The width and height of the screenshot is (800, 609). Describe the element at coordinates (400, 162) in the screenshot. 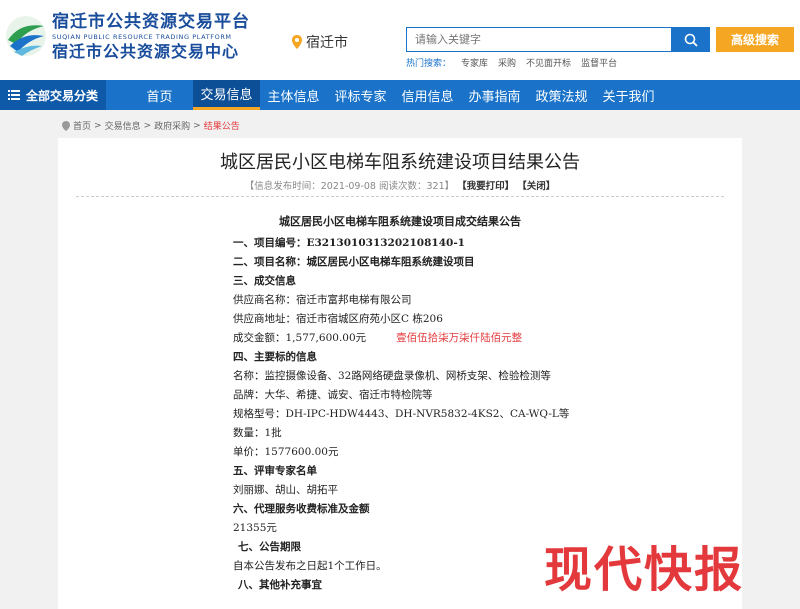

I see `article-title: 城区居民小区电梯车阻系统建设项目结果公告` at that location.